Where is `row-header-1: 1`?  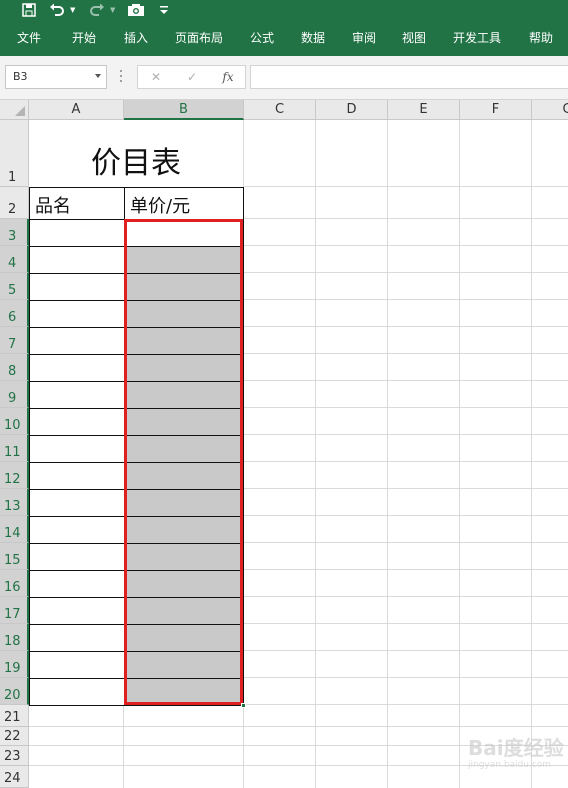
row-header-1: 1 is located at coordinates (14, 153).